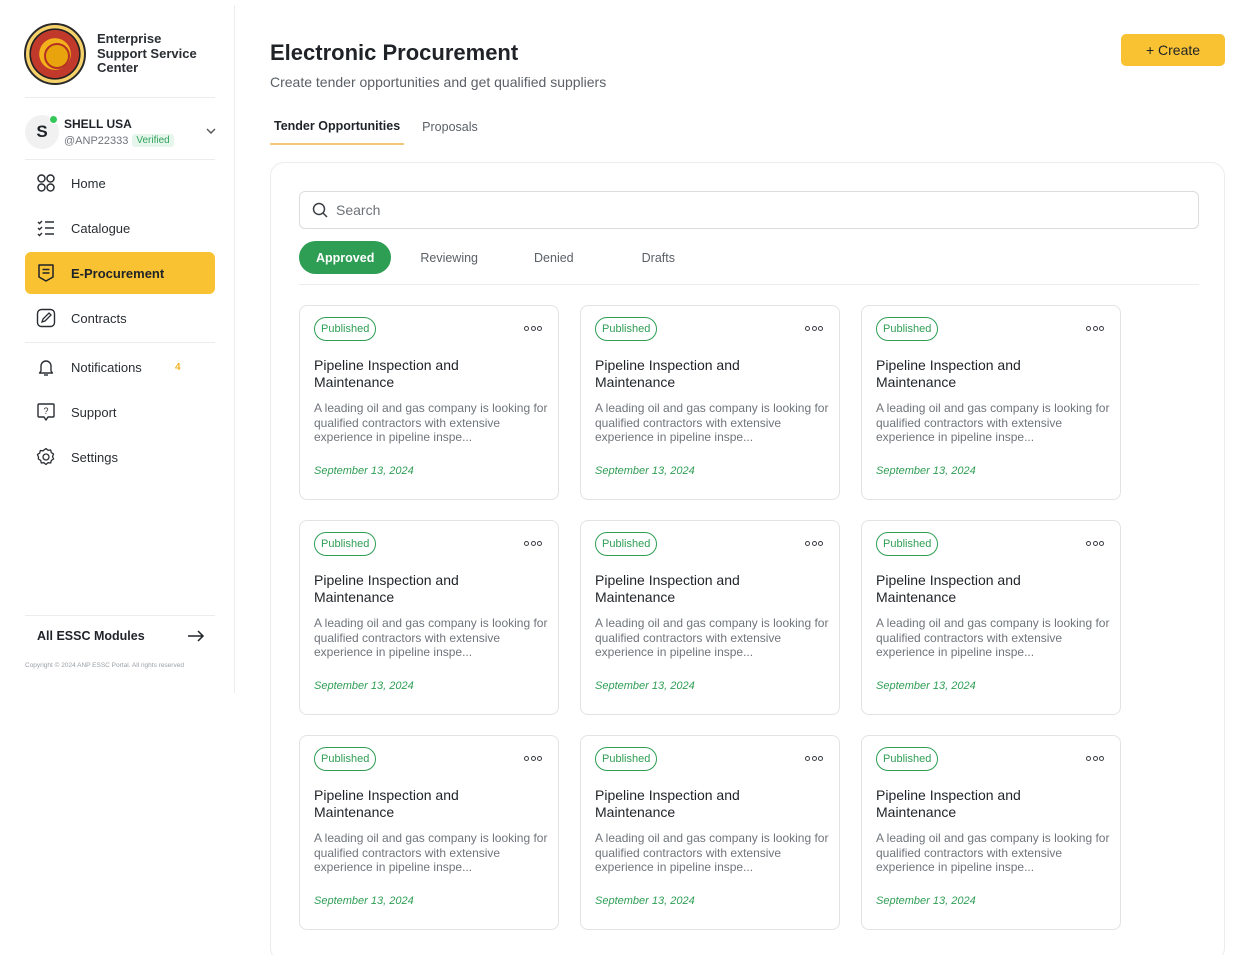 Image resolution: width=1249 pixels, height=955 pixels. Describe the element at coordinates (153, 140) in the screenshot. I see `verified-badge: Verified` at that location.